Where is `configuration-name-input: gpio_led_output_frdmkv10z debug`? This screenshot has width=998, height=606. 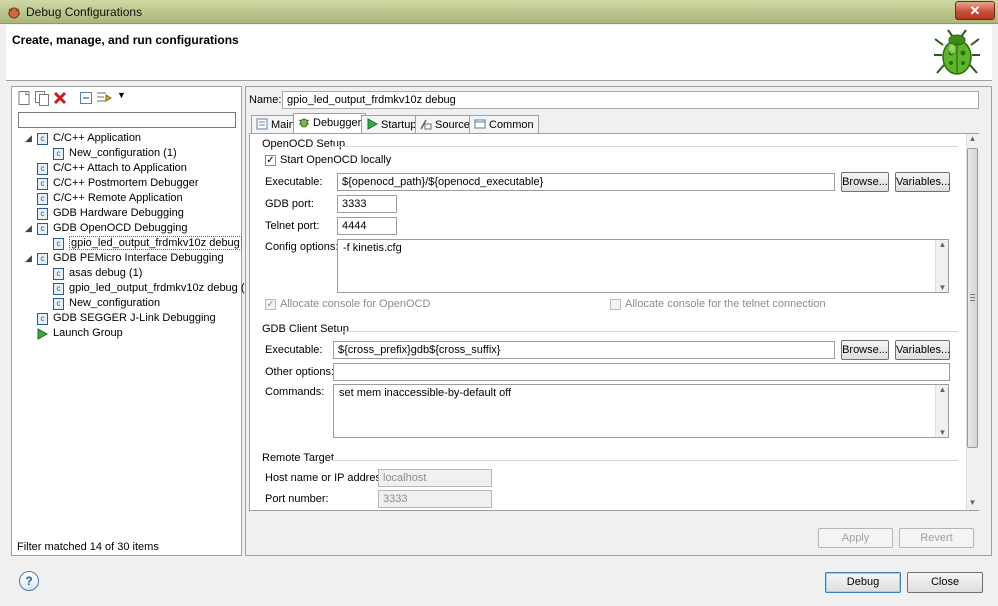
configuration-name-input: gpio_led_output_frdmkv10z debug is located at coordinates (630, 100).